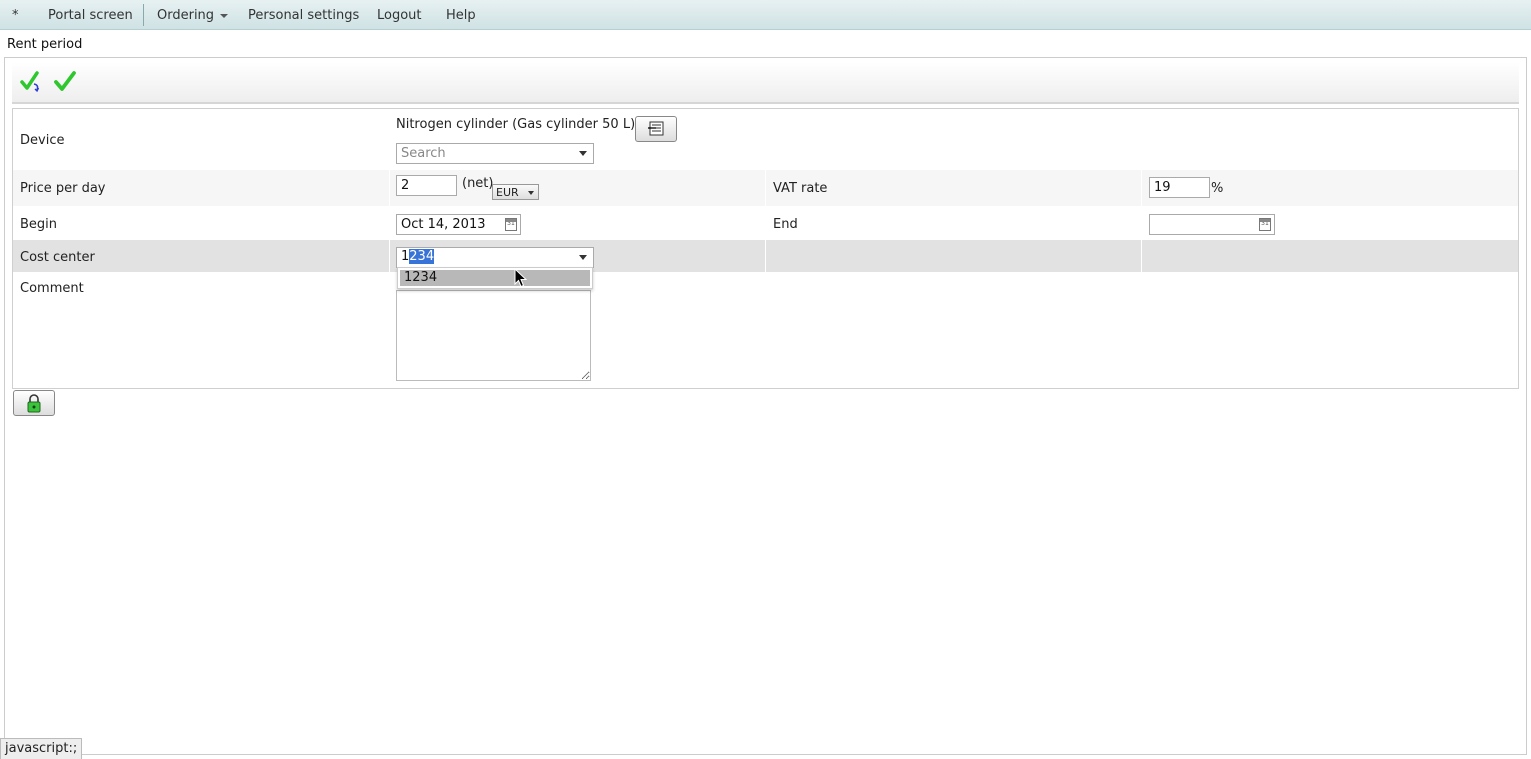 This screenshot has height=759, width=1531. What do you see at coordinates (399, 15) in the screenshot?
I see `menu-logout: Logout` at bounding box center [399, 15].